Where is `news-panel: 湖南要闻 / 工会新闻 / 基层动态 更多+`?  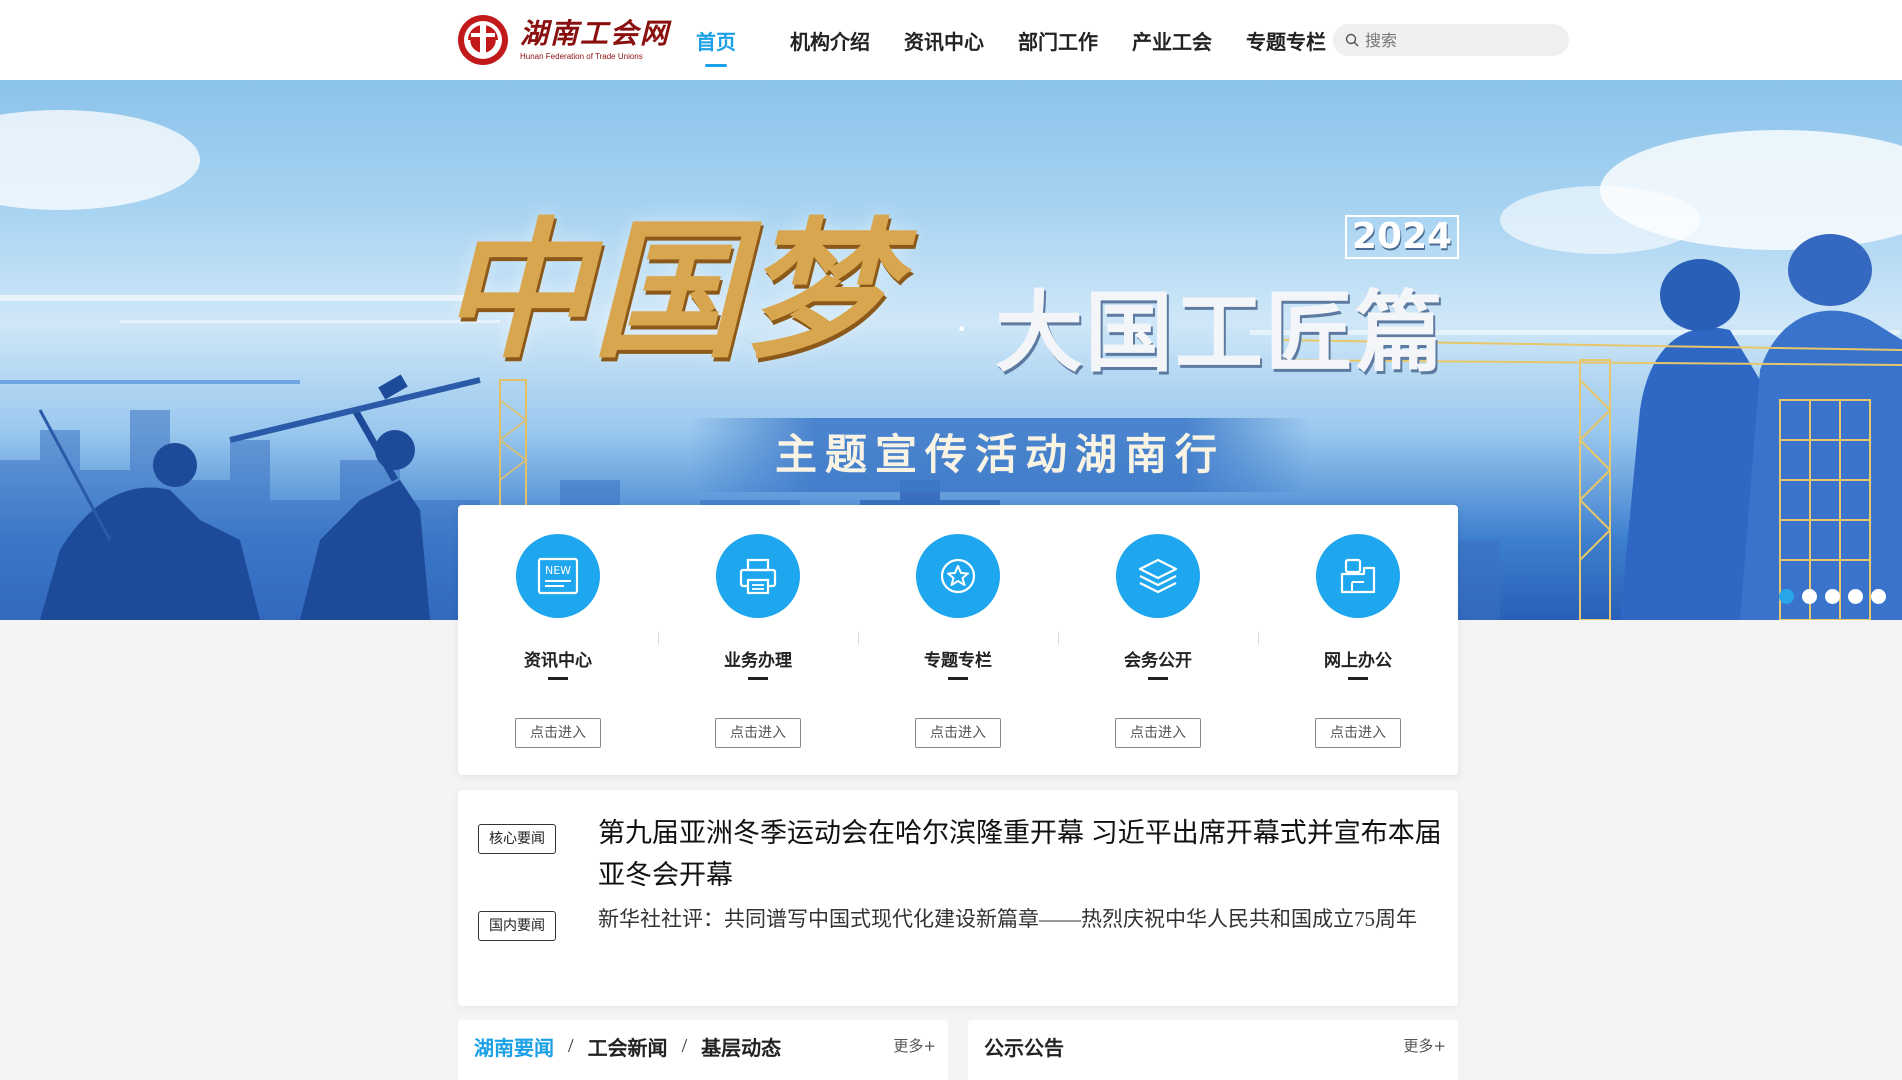
news-panel: 湖南要闻 / 工会新闻 / 基层动态 更多+ is located at coordinates (703, 1050).